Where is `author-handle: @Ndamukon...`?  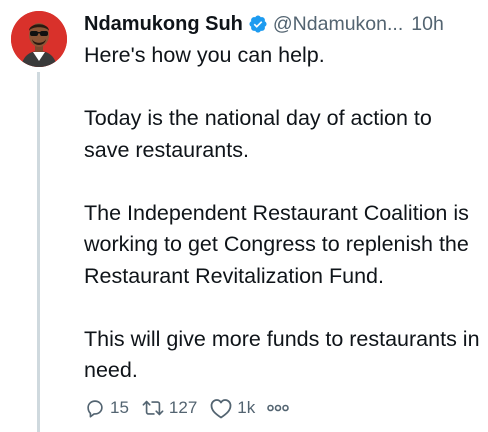
author-handle: @Ndamukon... is located at coordinates (338, 24).